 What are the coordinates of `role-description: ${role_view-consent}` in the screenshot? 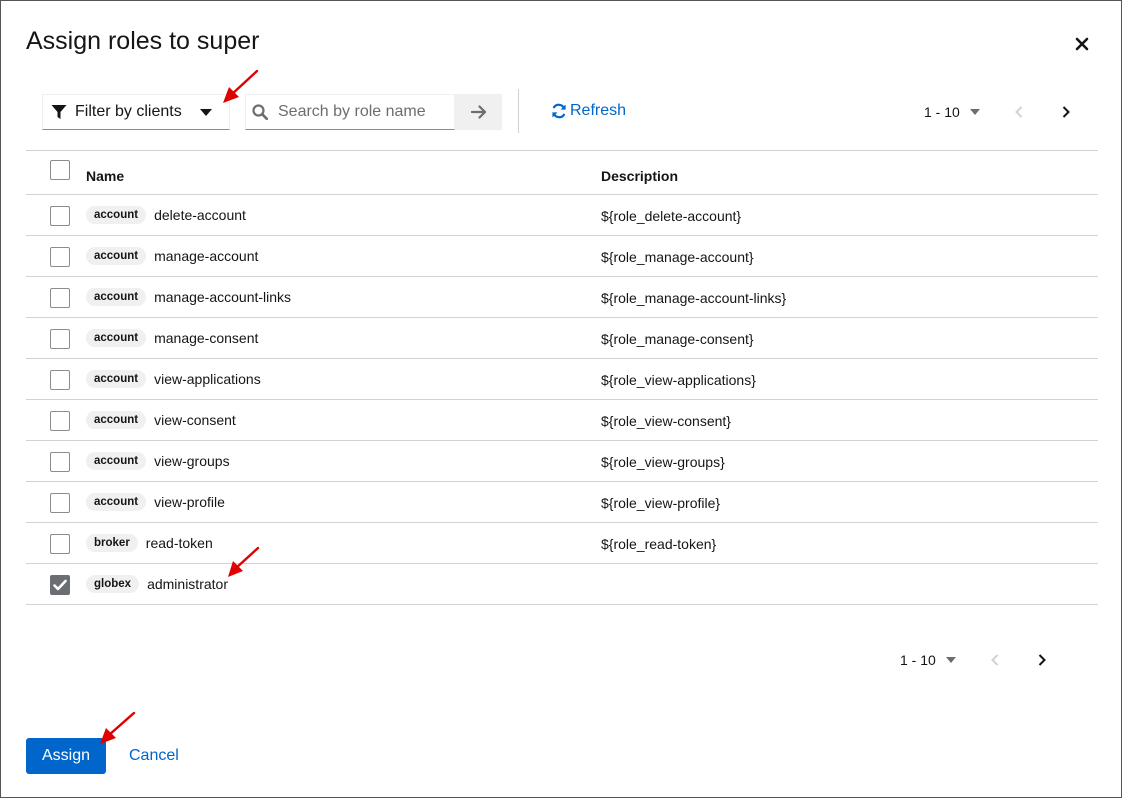 It's located at (666, 421).